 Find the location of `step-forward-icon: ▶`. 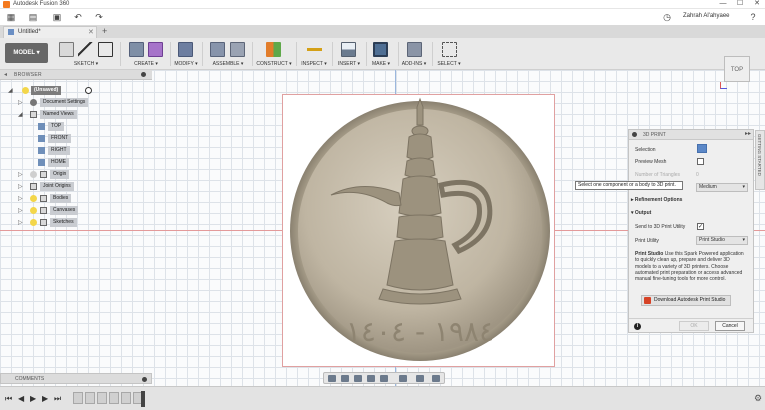

step-forward-icon: ▶ is located at coordinates (45, 398).